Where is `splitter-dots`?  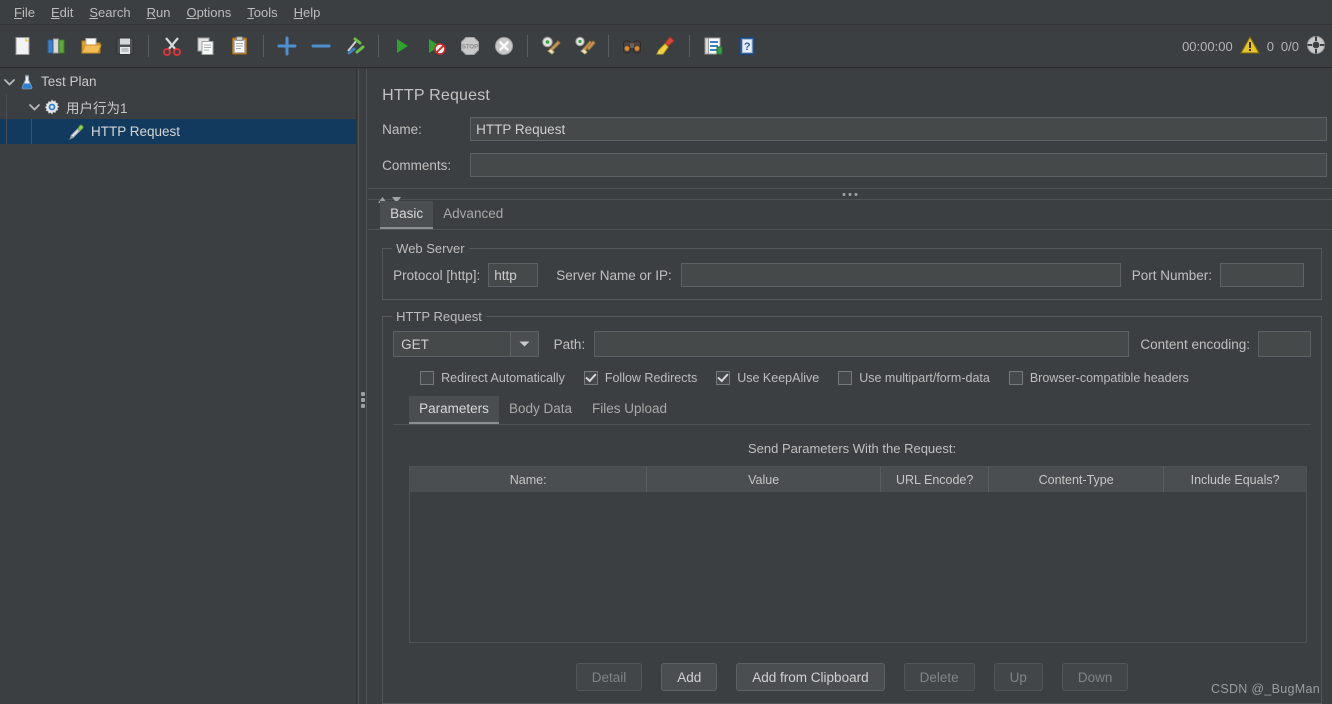
splitter-dots is located at coordinates (850, 194).